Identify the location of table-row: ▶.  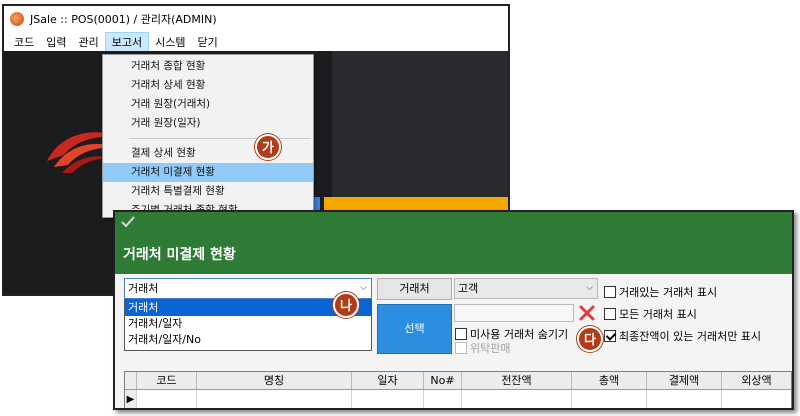
(458, 399).